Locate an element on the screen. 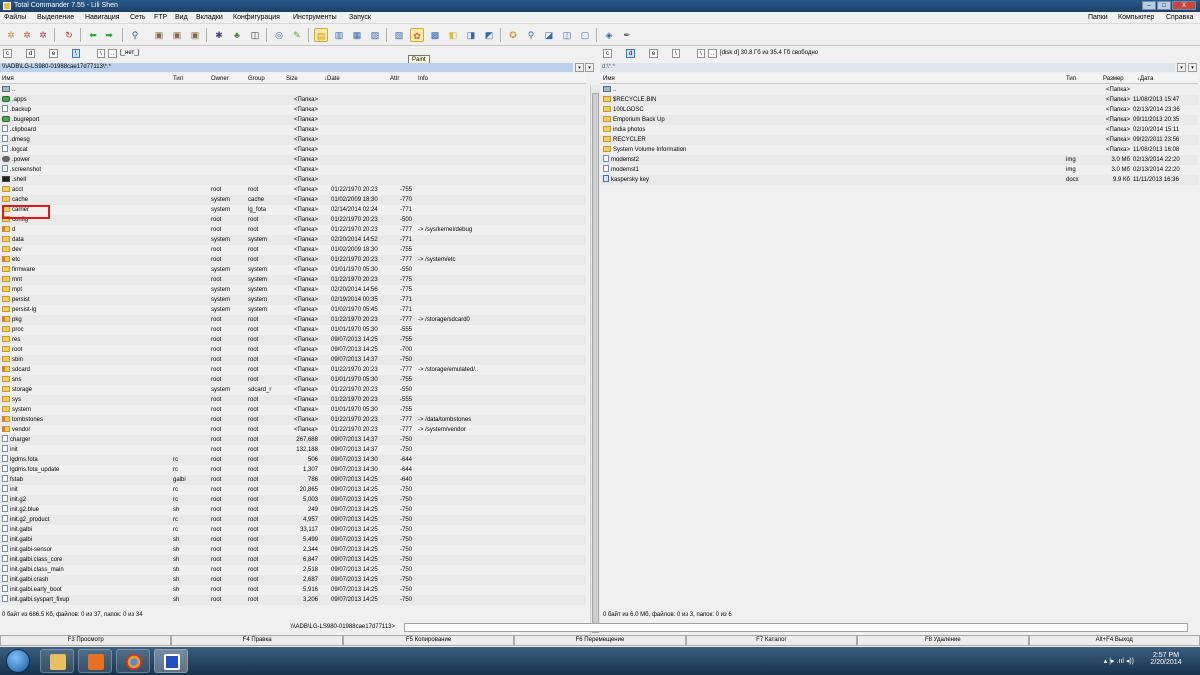 The height and width of the screenshot is (675, 1200). menu-help: Справка is located at coordinates (1179, 17).